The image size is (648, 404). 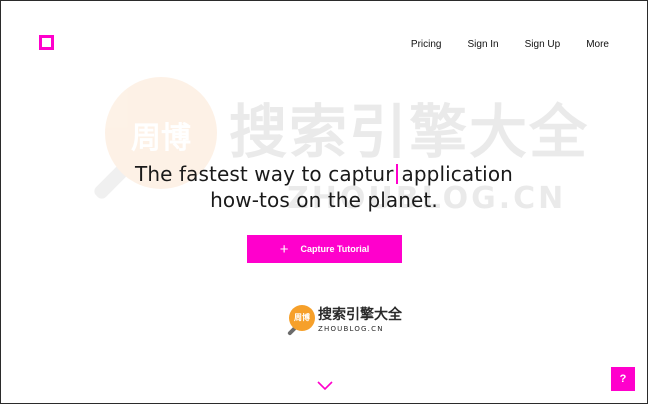 I want to click on nav-sign-in: Sign In, so click(x=482, y=44).